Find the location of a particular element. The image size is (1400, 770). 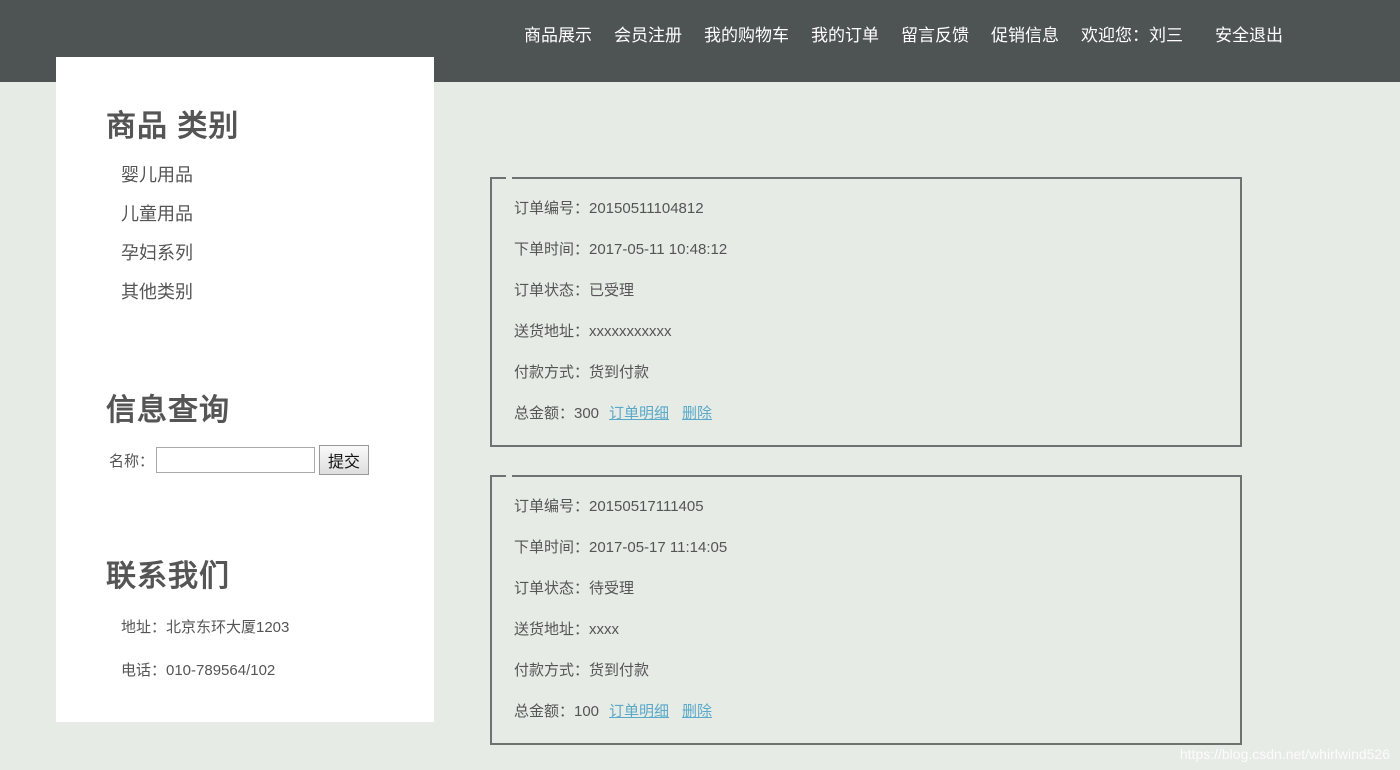

order-total-row: 总金额：300 订单明细 删除 is located at coordinates (613, 414).